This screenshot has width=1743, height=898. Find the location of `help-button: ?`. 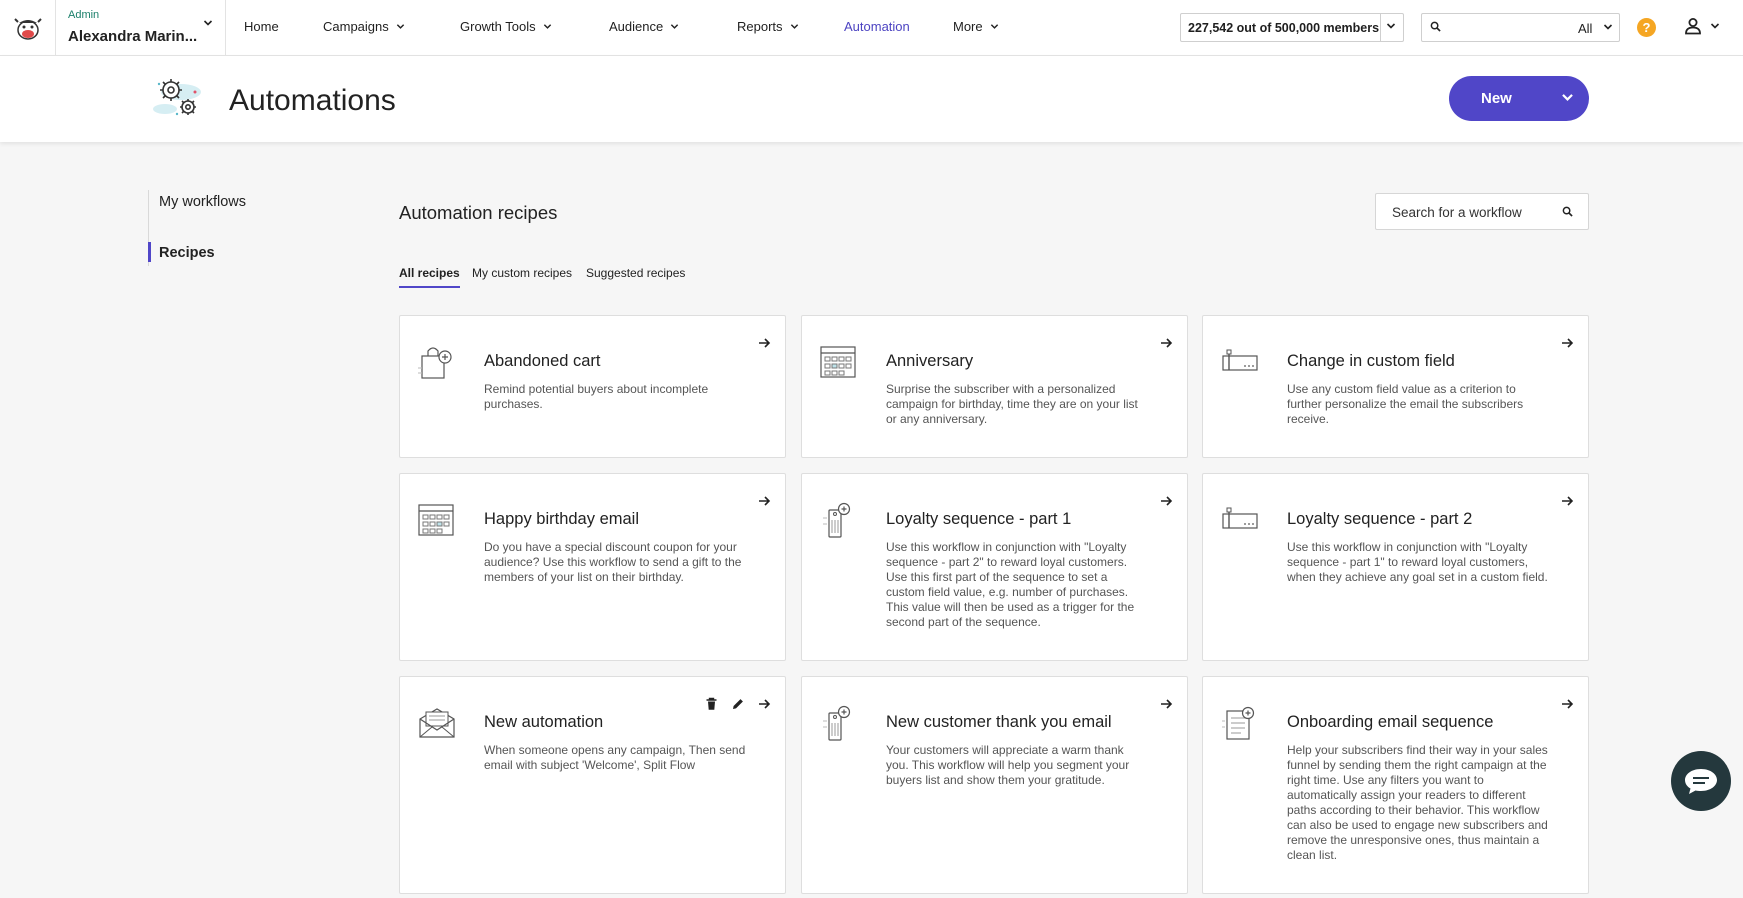

help-button: ? is located at coordinates (1646, 27).